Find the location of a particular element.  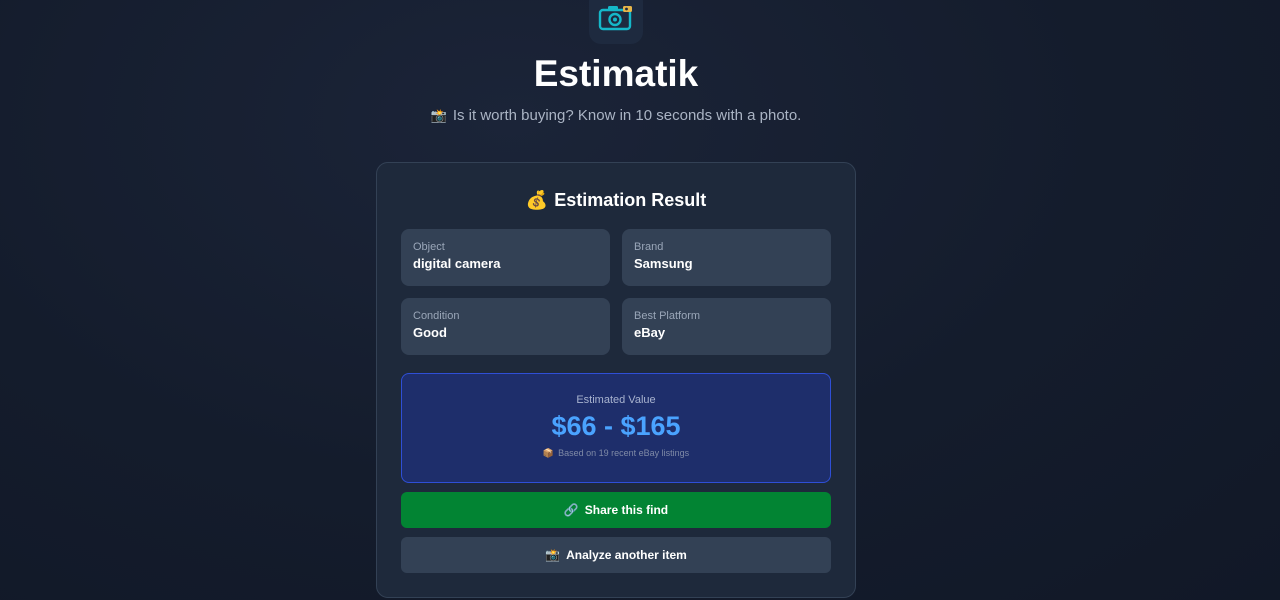

estimated-value-label: Estimated Value is located at coordinates (616, 400).